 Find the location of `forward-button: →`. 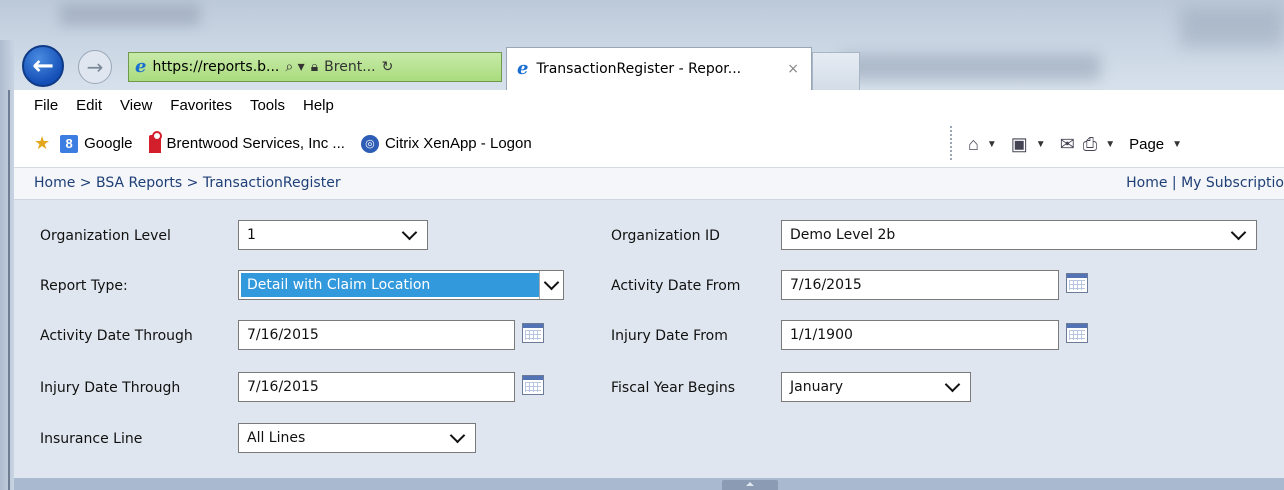

forward-button: → is located at coordinates (95, 67).